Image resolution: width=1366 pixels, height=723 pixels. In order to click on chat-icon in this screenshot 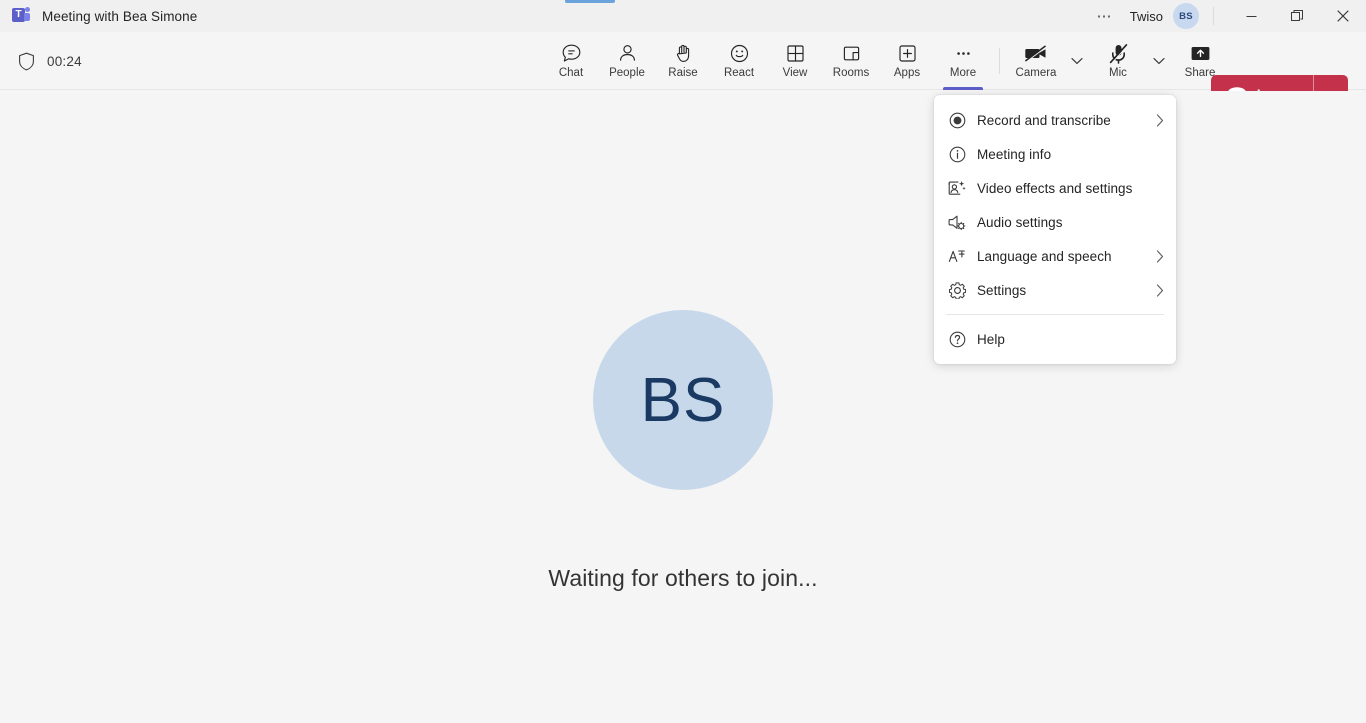, I will do `click(571, 54)`.